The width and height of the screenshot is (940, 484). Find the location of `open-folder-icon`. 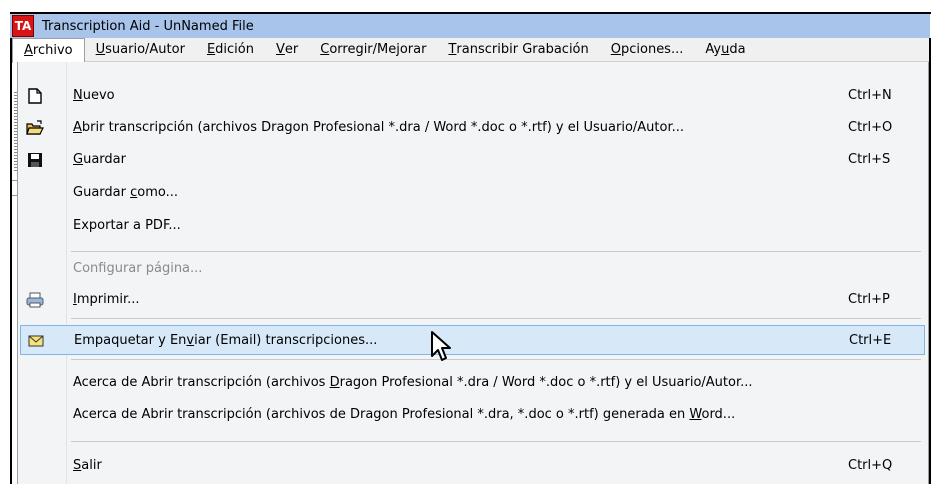

open-folder-icon is located at coordinates (35, 128).